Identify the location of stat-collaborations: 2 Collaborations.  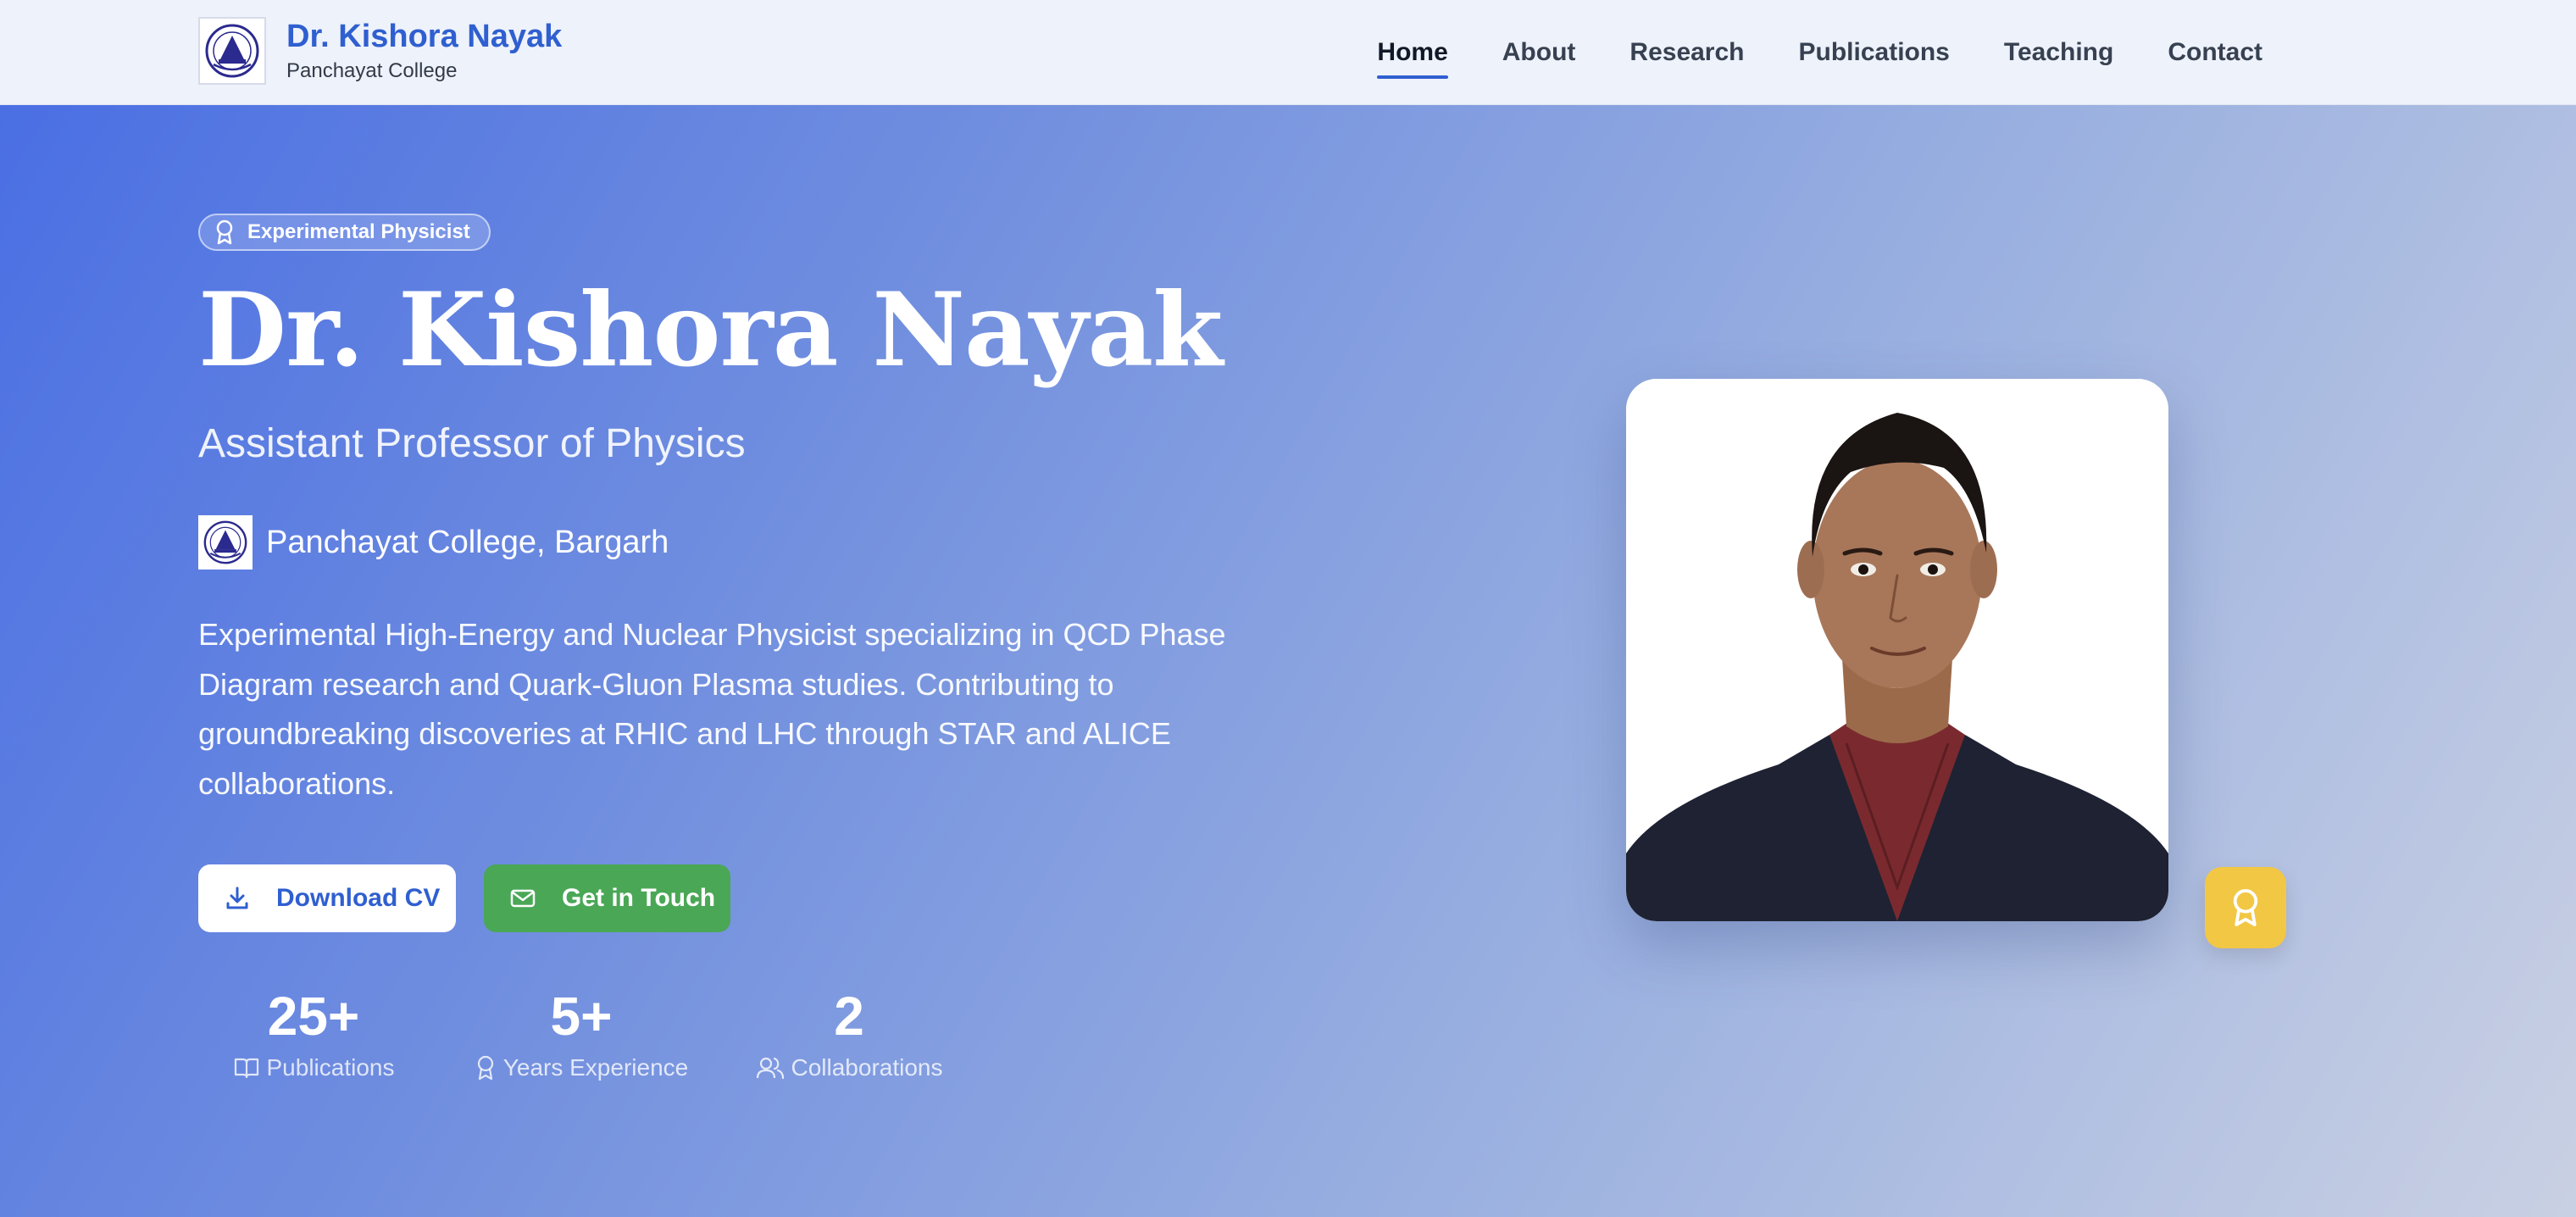
(849, 1033).